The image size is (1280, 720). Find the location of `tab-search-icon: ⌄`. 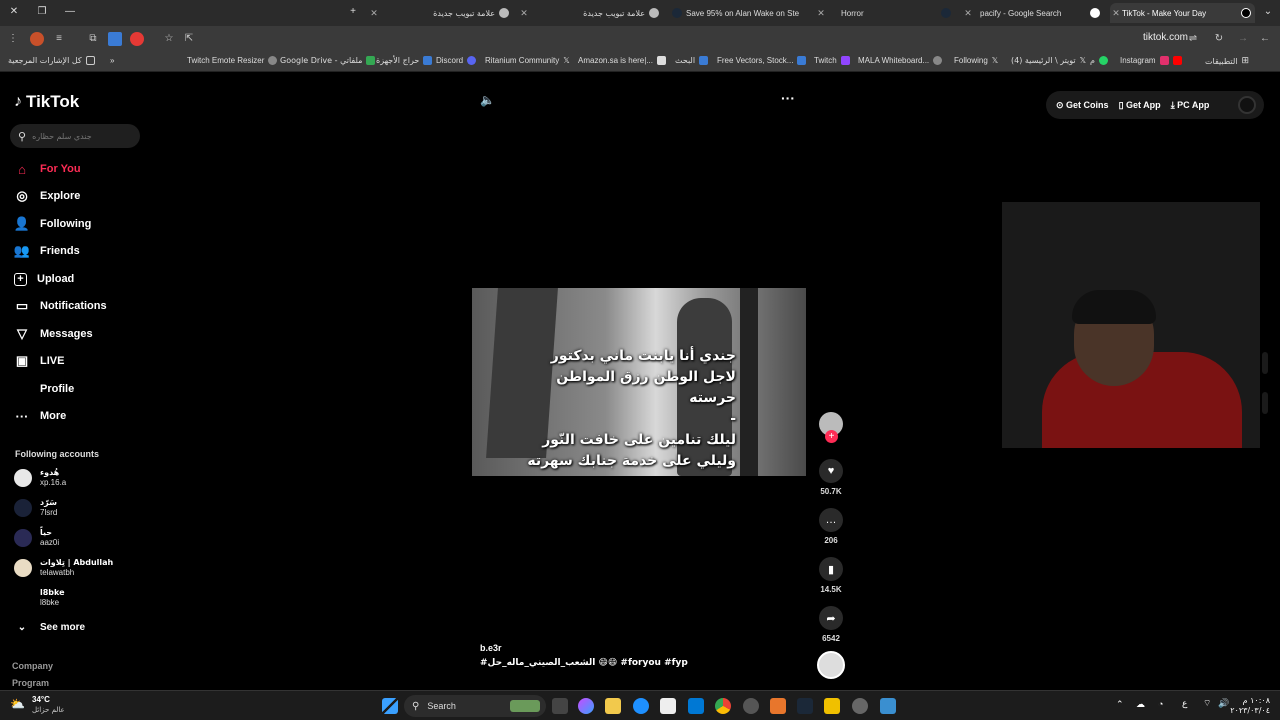

tab-search-icon: ⌄ is located at coordinates (1268, 12).